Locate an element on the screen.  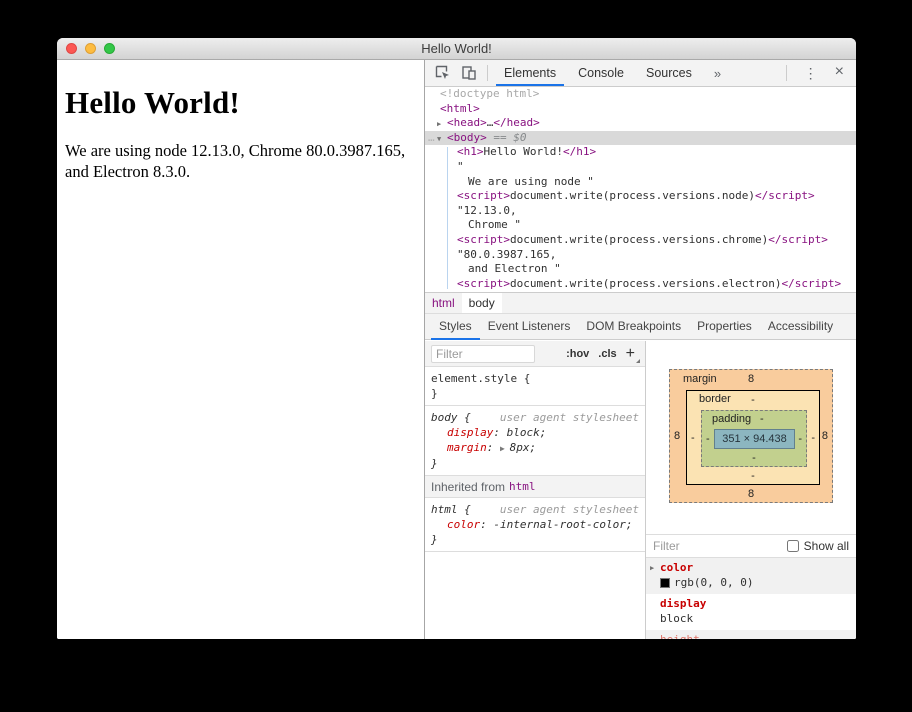
style-property: margin: ▶ 8px; is located at coordinates (535, 448).